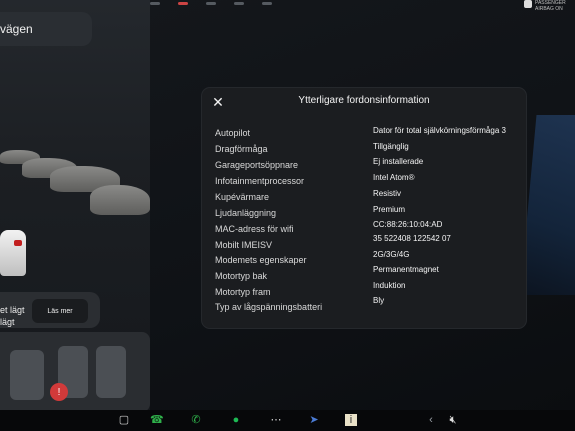  Describe the element at coordinates (364, 100) in the screenshot. I see `dialog-title: Ytterligare fordonsinformation` at that location.